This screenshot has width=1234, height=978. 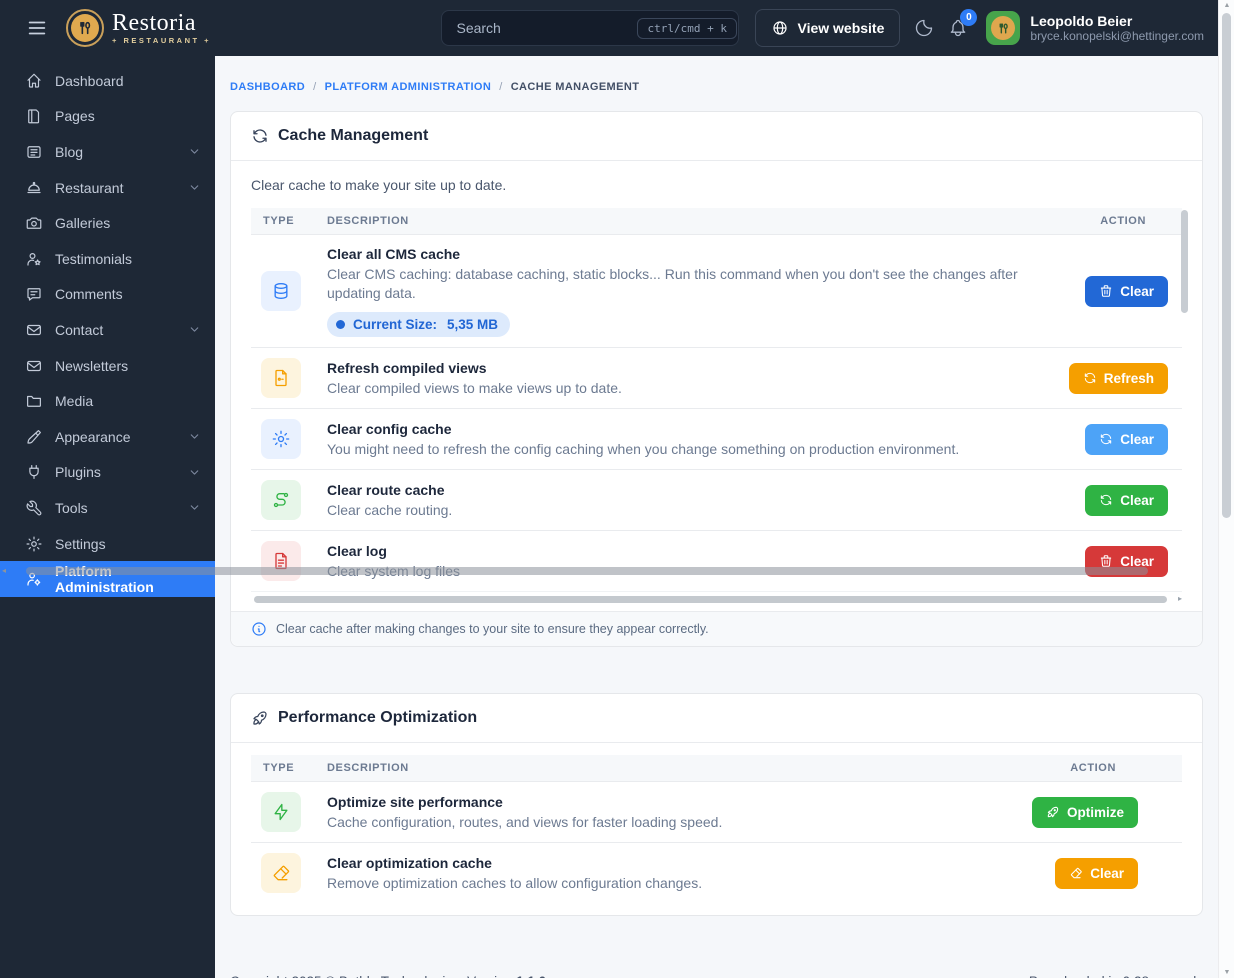 I want to click on gear-icon, so click(x=34, y=544).